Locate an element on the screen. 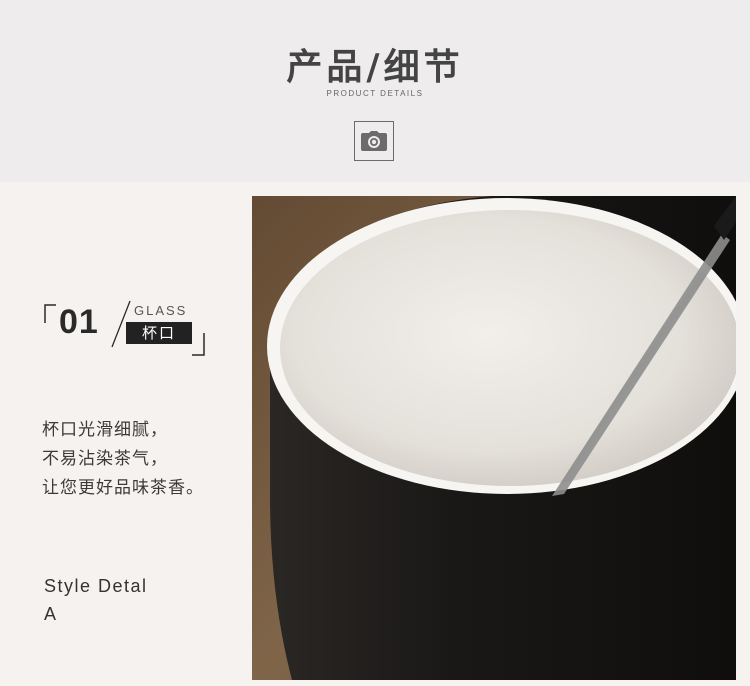 This screenshot has width=750, height=686. page-title: 产品/细节 is located at coordinates (375, 67).